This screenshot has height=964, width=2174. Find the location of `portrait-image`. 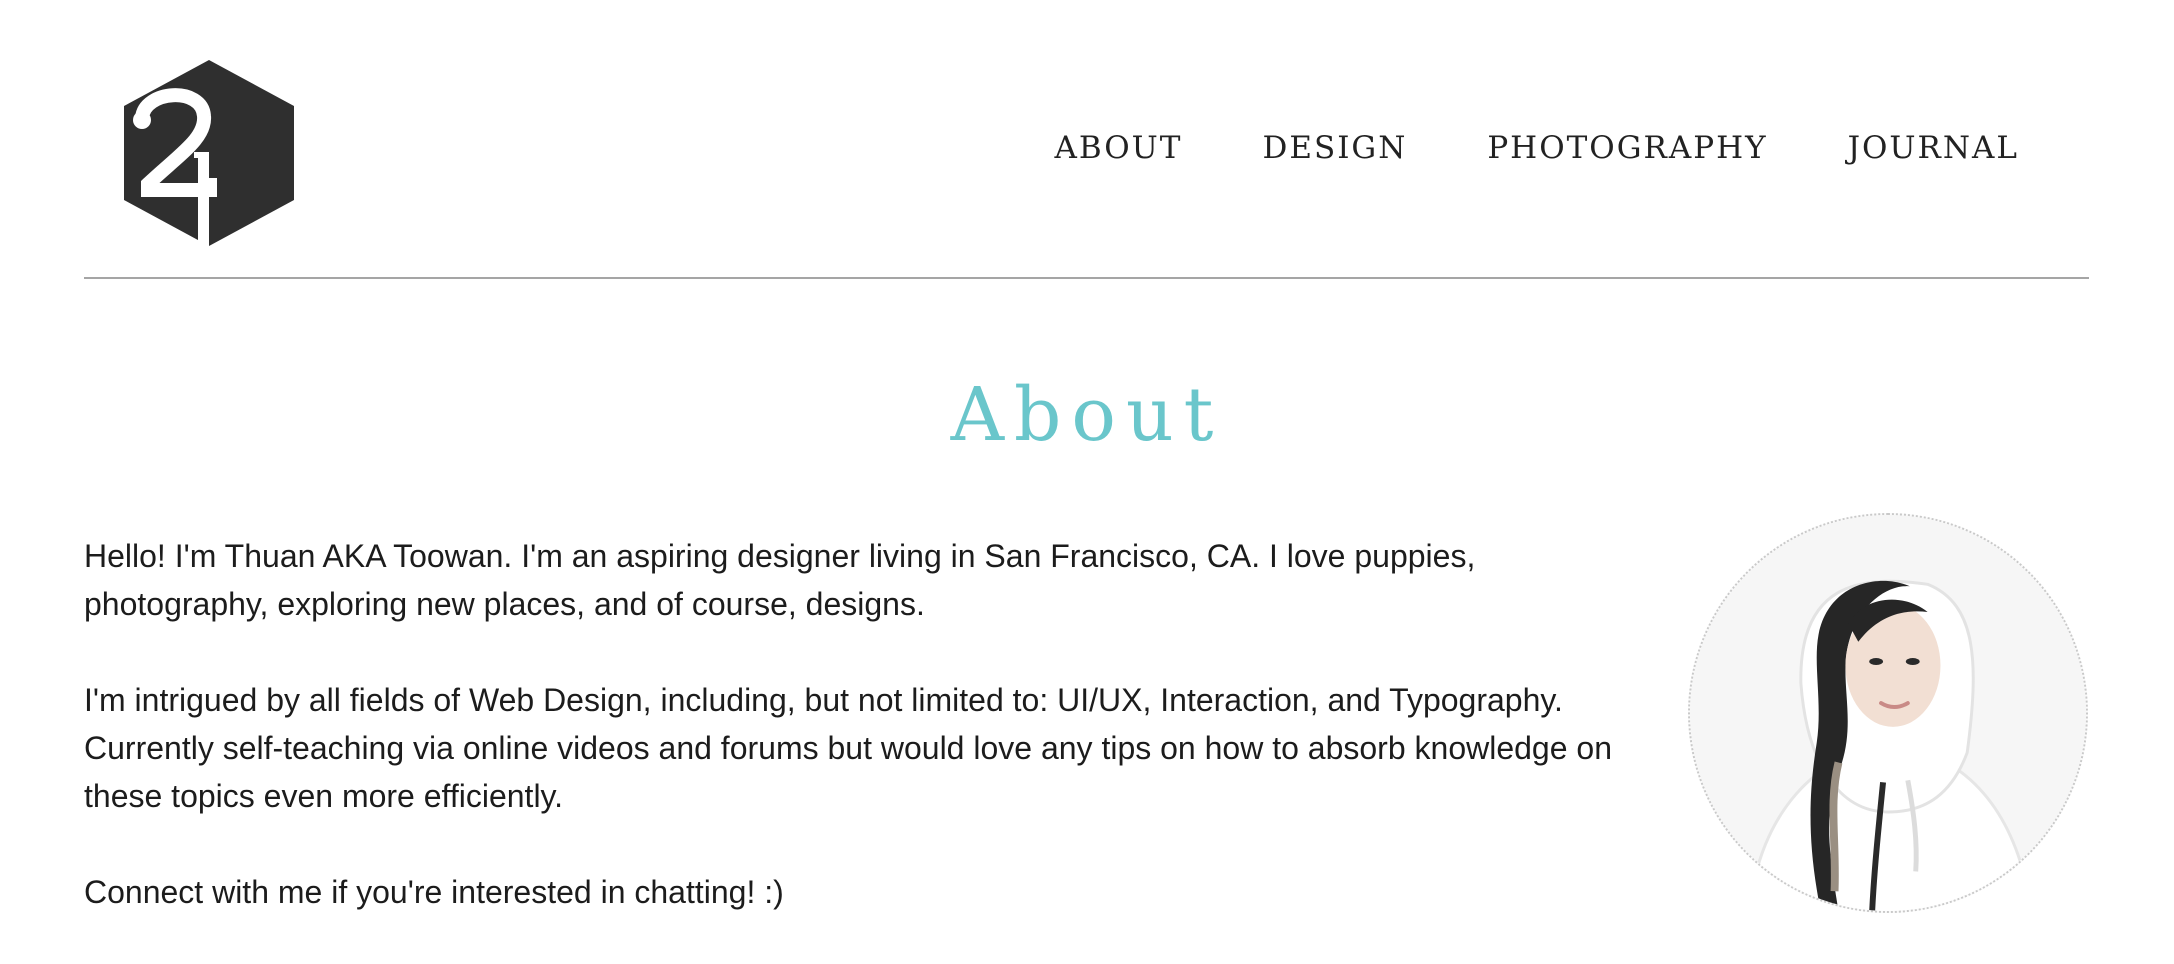

portrait-image is located at coordinates (1888, 713).